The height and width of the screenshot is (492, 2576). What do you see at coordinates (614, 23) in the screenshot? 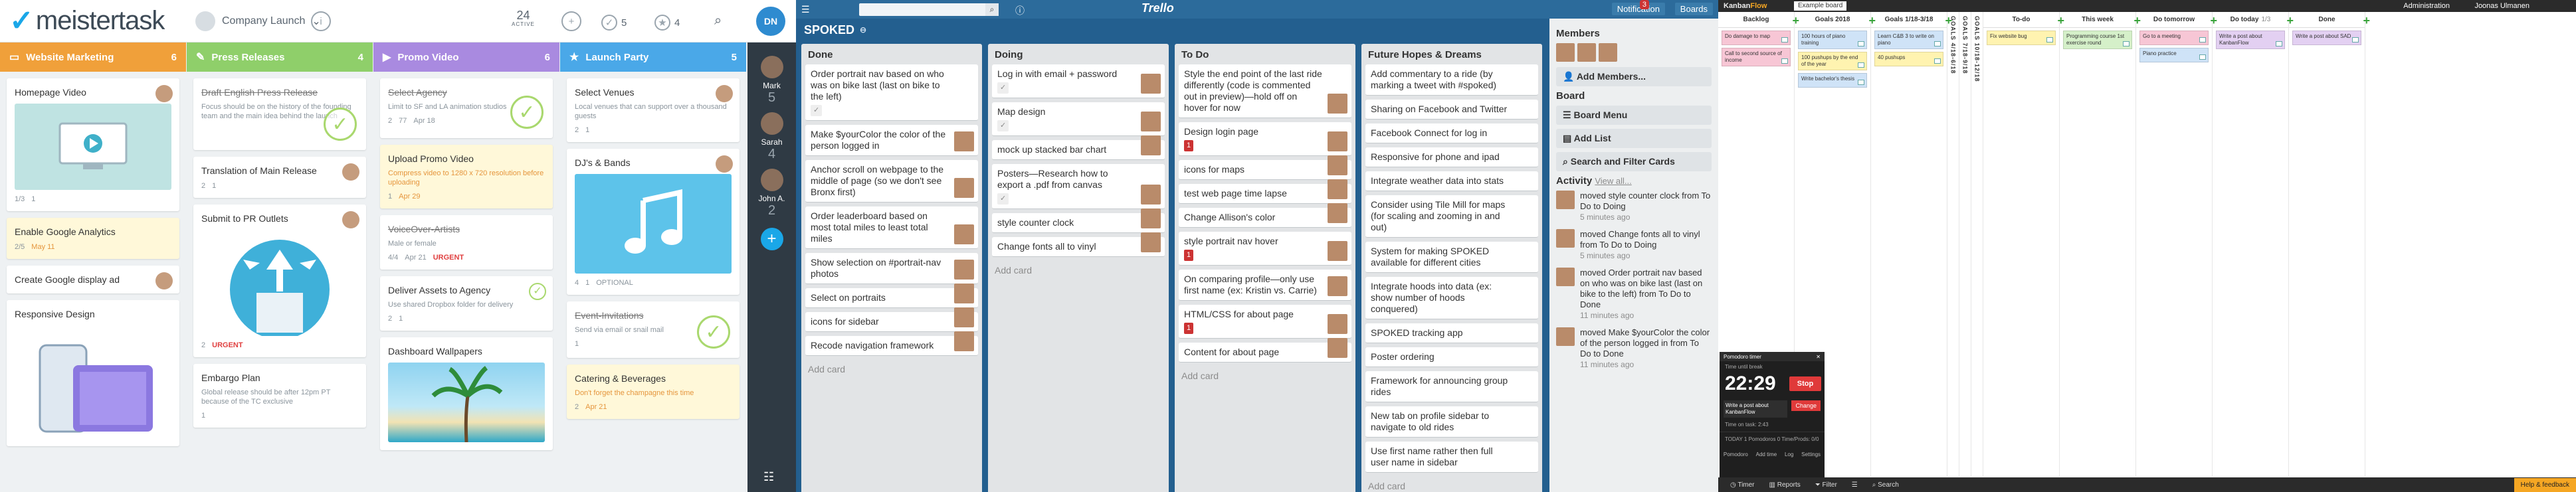
I see `completed-counter: ✓ 5` at bounding box center [614, 23].